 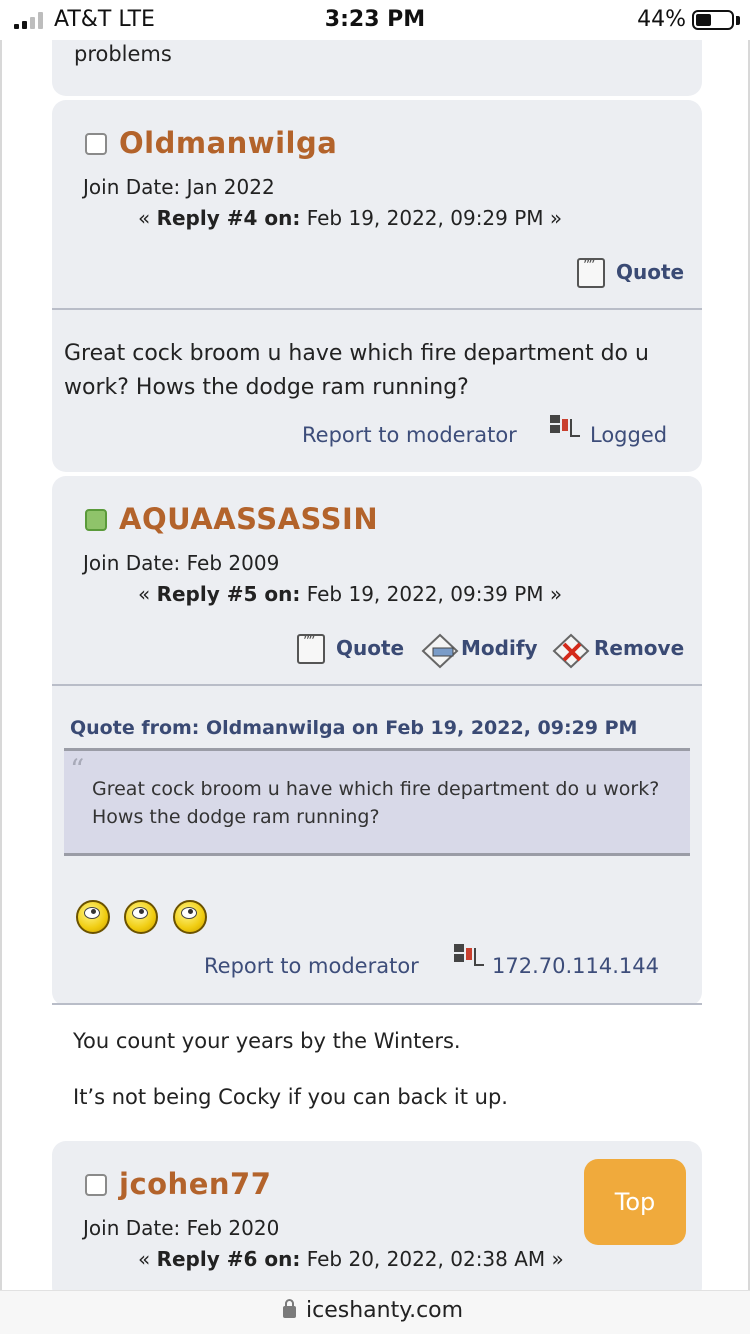 I want to click on signature-line: You count your years by the Winters., so click(x=267, y=1041).